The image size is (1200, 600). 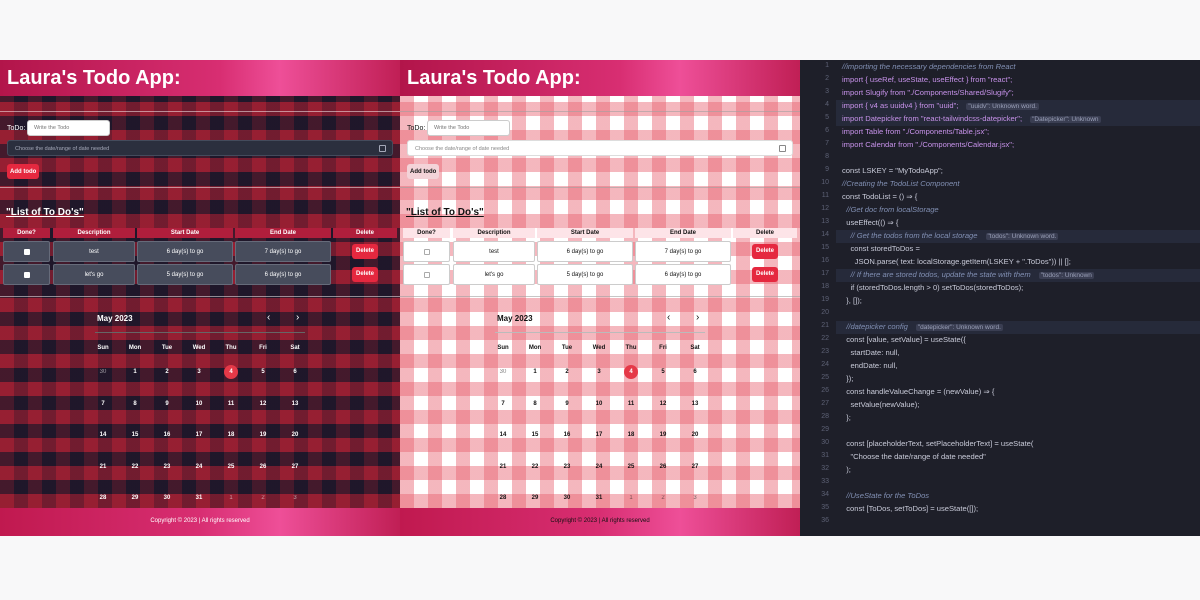 I want to click on code-line: });, so click(x=847, y=378).